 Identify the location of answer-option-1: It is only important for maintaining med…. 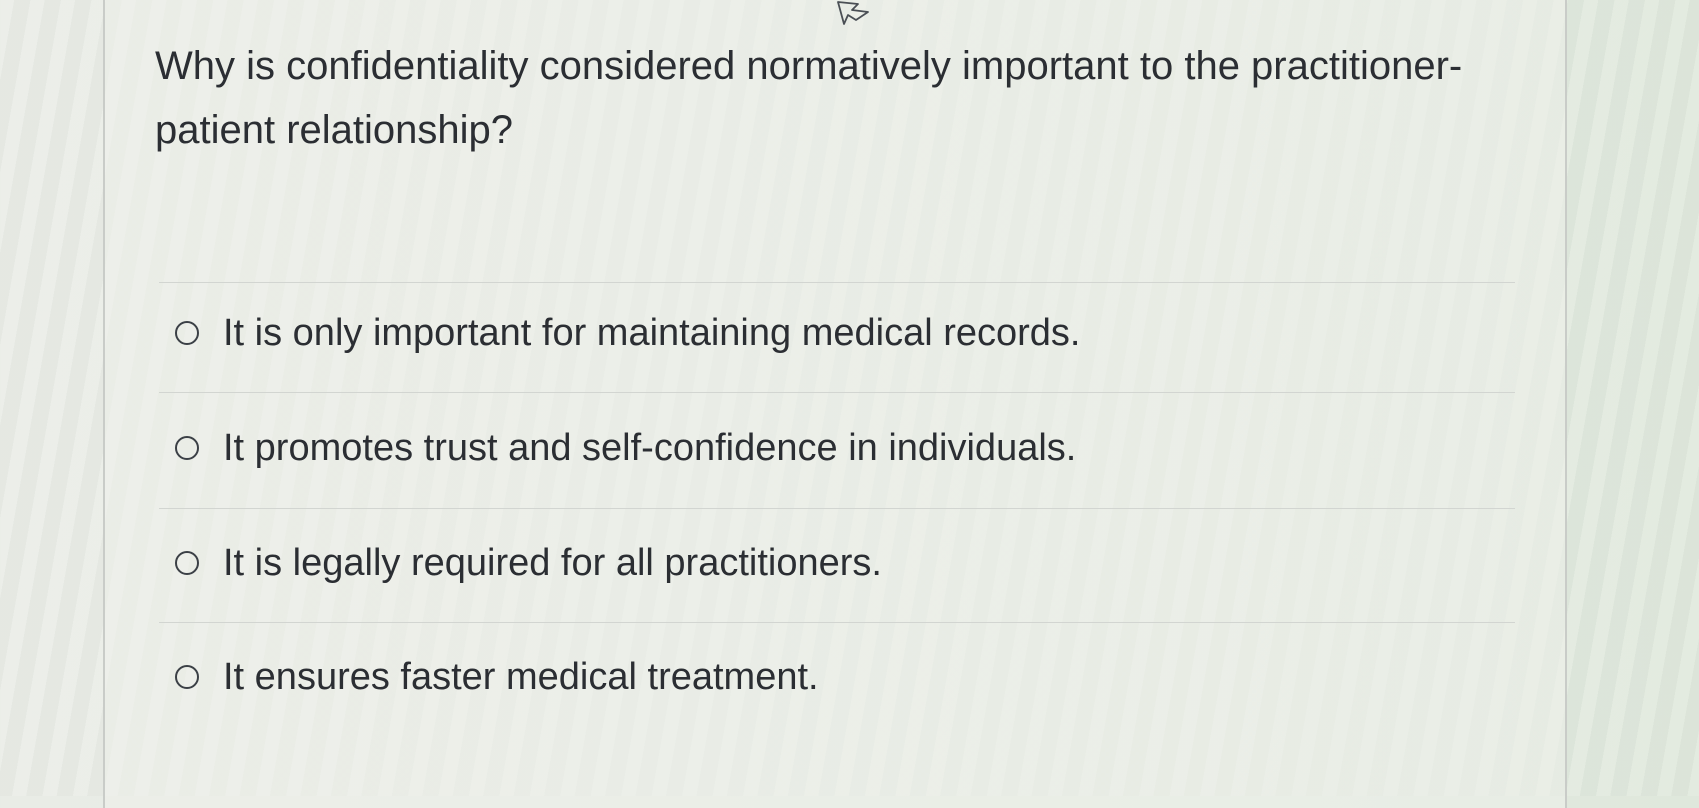
(825, 333).